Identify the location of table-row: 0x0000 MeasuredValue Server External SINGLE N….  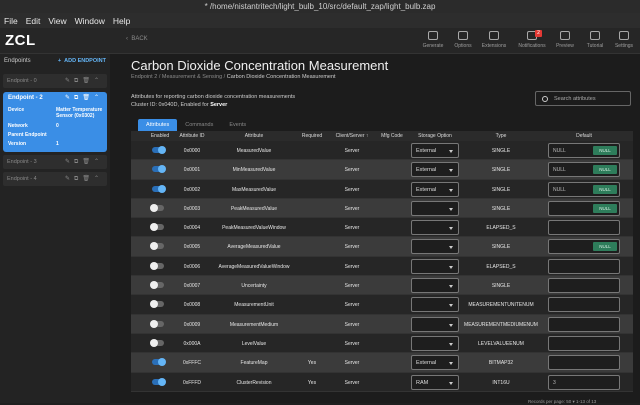
(382, 151).